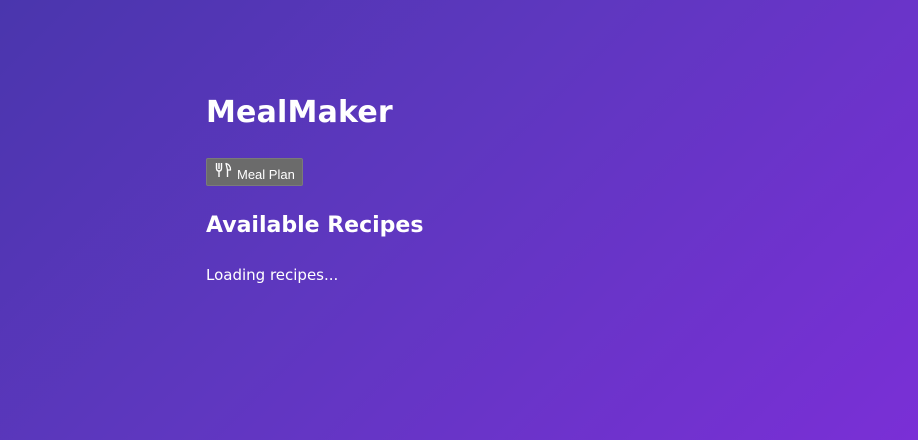 This screenshot has height=440, width=918. What do you see at coordinates (225, 172) in the screenshot?
I see `fork-knife-icon` at bounding box center [225, 172].